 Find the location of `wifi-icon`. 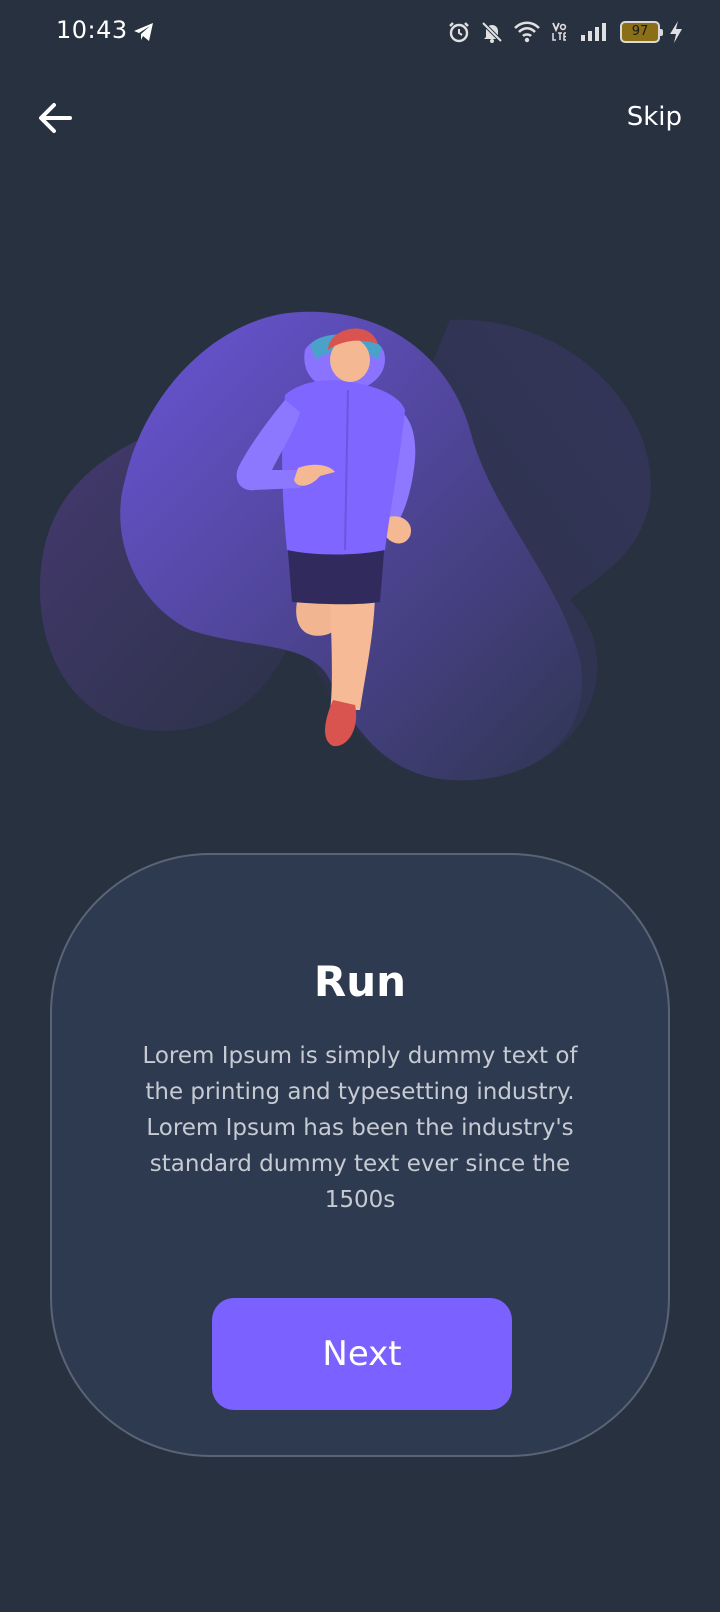

wifi-icon is located at coordinates (527, 32).